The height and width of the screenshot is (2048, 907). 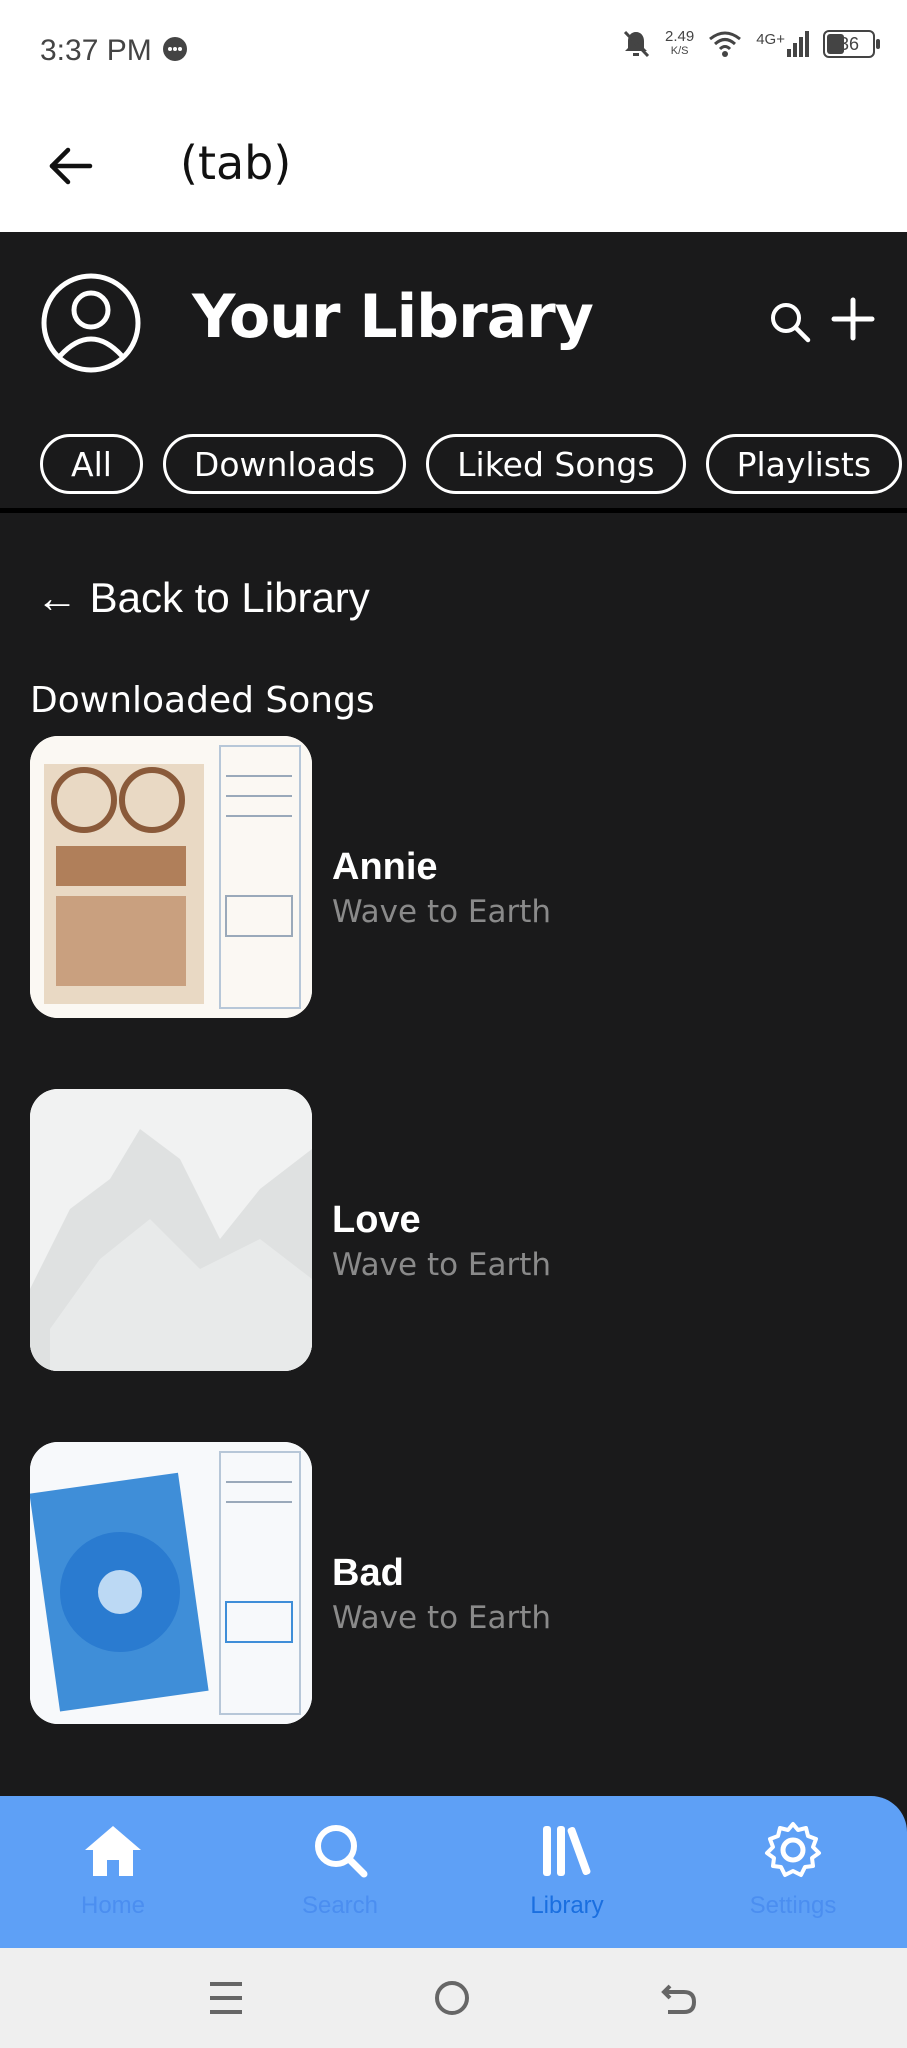 What do you see at coordinates (680, 42) in the screenshot?
I see `net-speed: 2.49 K/S` at bounding box center [680, 42].